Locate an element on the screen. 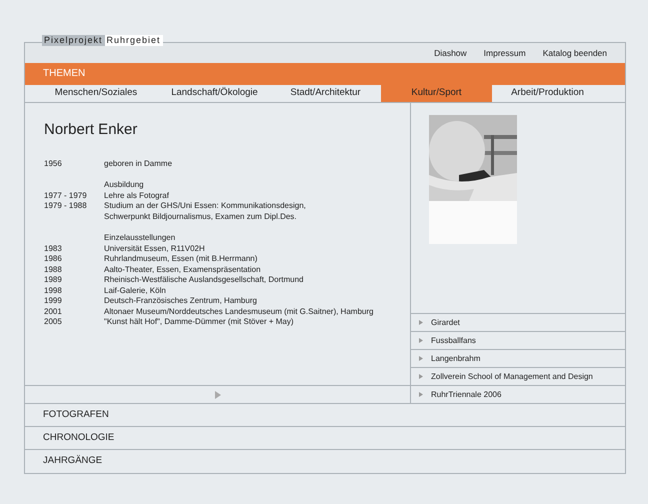 The width and height of the screenshot is (648, 504). bio-entry: Schwerpunkt Bildjournalismus, Examen zum Dipl.Des. is located at coordinates (201, 217).